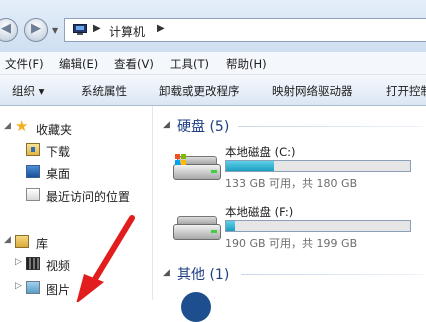  I want to click on desktop-icon, so click(33, 171).